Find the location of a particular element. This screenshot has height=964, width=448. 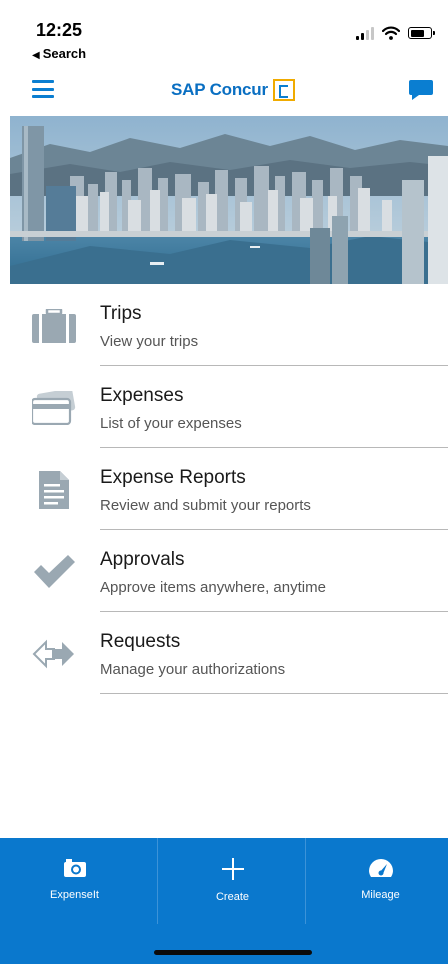

credit-card-icon is located at coordinates (54, 408).